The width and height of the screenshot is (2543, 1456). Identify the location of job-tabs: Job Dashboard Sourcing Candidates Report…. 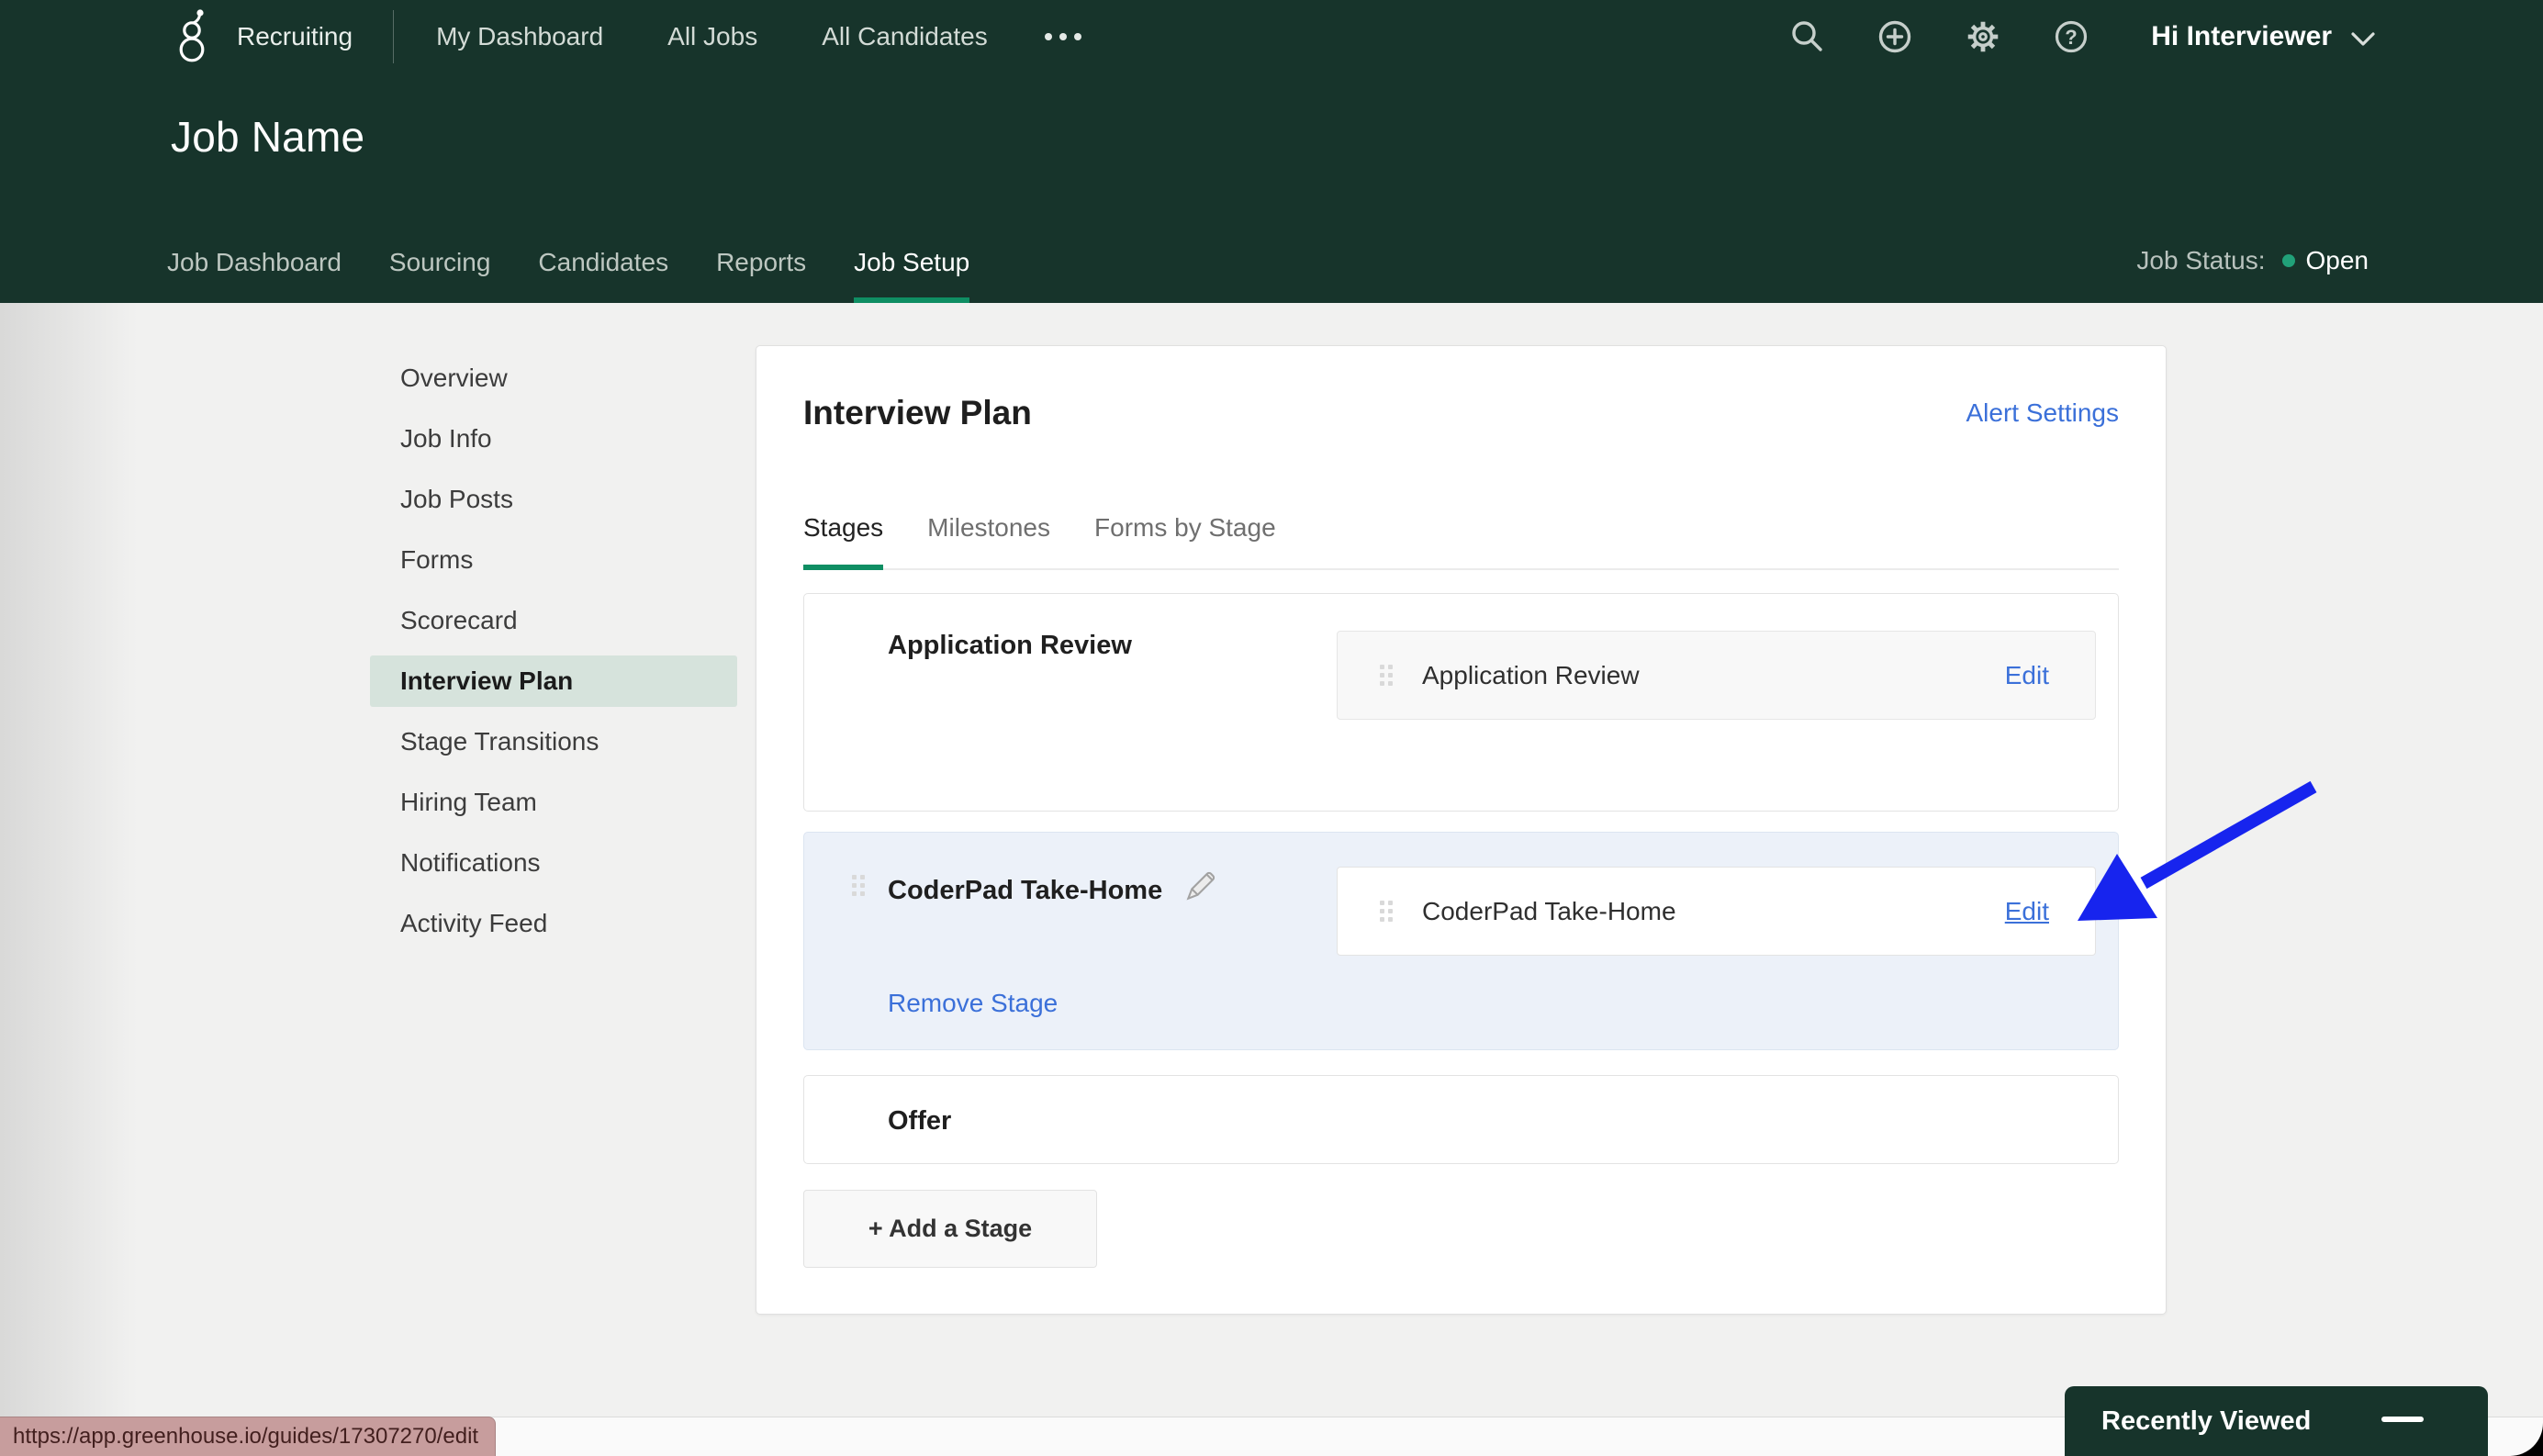
(568, 275).